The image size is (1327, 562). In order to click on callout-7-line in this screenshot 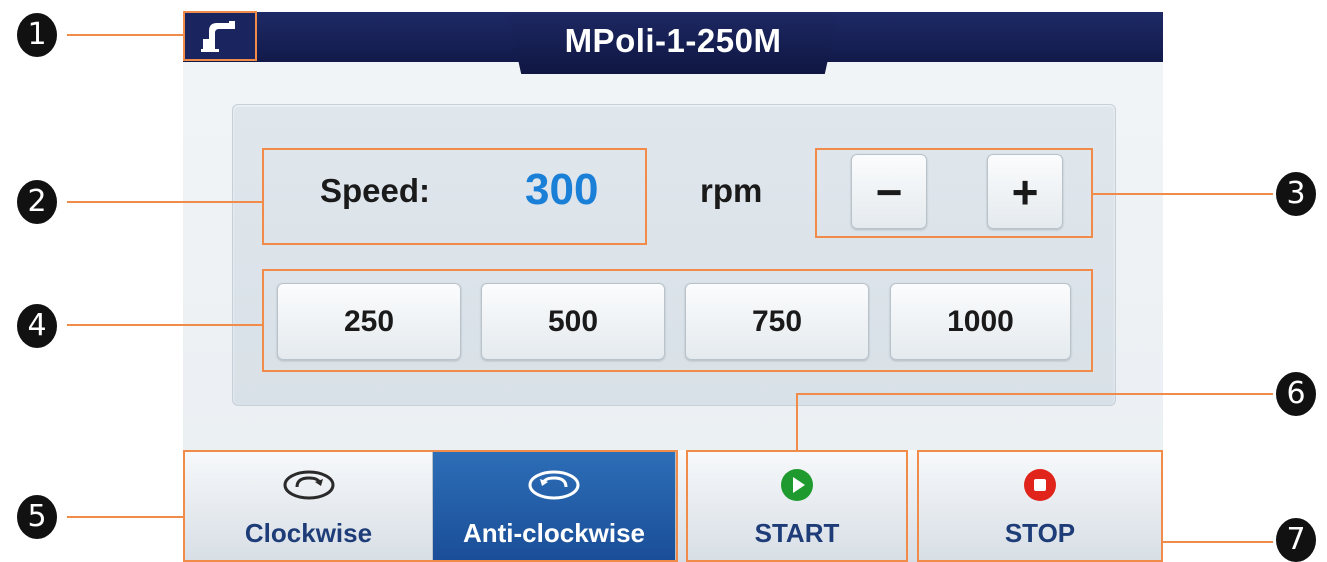, I will do `click(1218, 542)`.